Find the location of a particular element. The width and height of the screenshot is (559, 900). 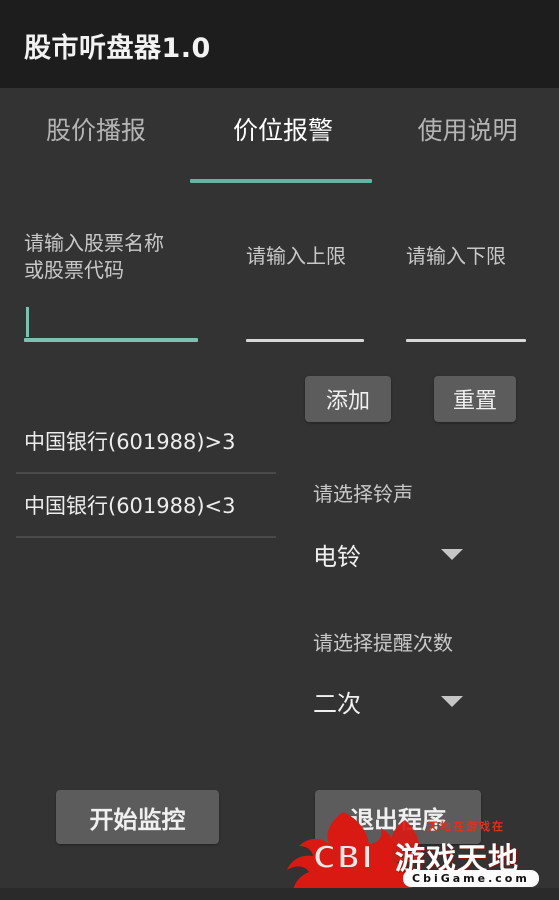

tab-price-alert: 价位报警 is located at coordinates (283, 137).